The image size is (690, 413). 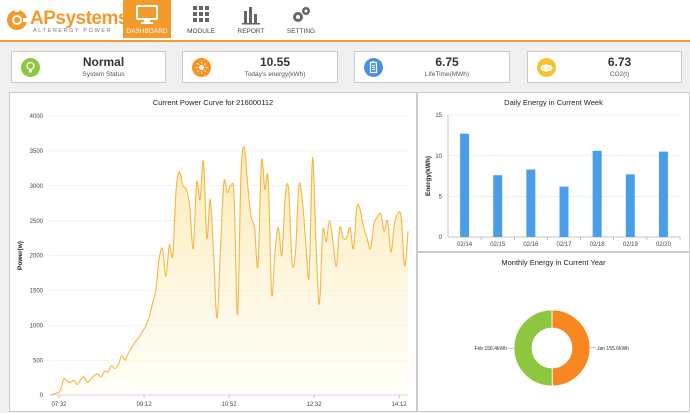 What do you see at coordinates (37, 187) in the screenshot?
I see `y-tick-label: 3000` at bounding box center [37, 187].